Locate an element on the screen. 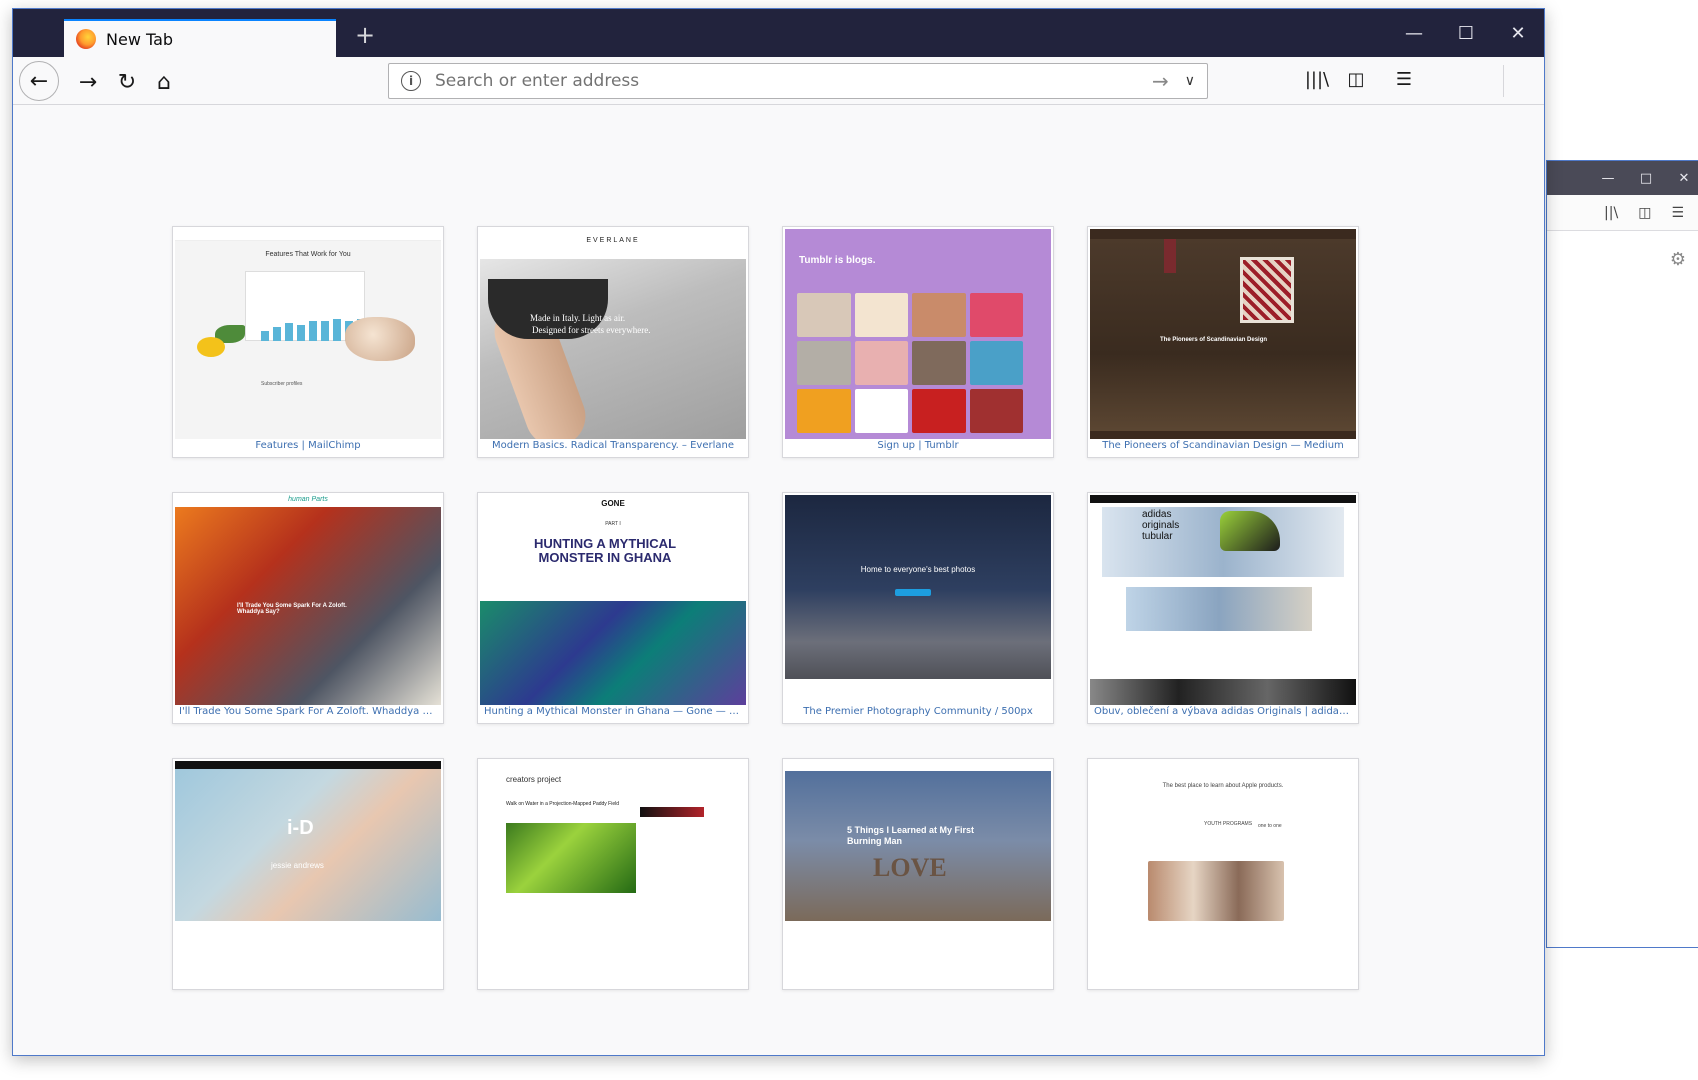 This screenshot has height=1080, width=1698. thumbnail-text: creators project is located at coordinates (533, 779).